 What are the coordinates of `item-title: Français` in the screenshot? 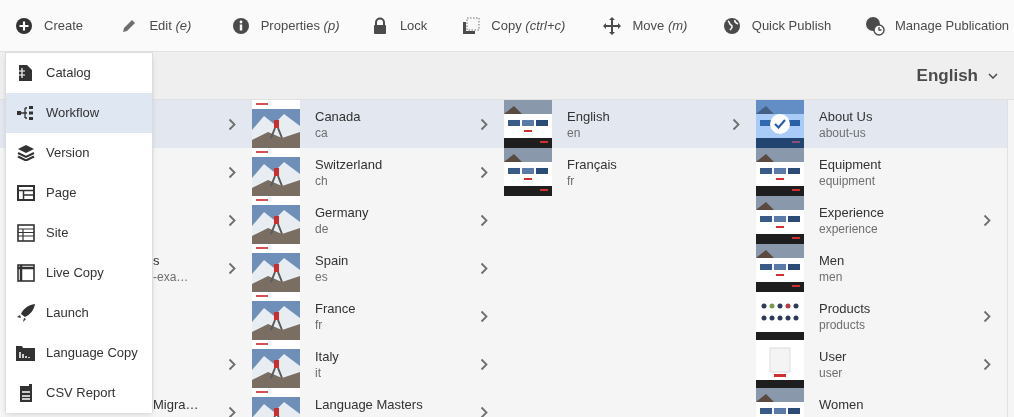 It's located at (592, 165).